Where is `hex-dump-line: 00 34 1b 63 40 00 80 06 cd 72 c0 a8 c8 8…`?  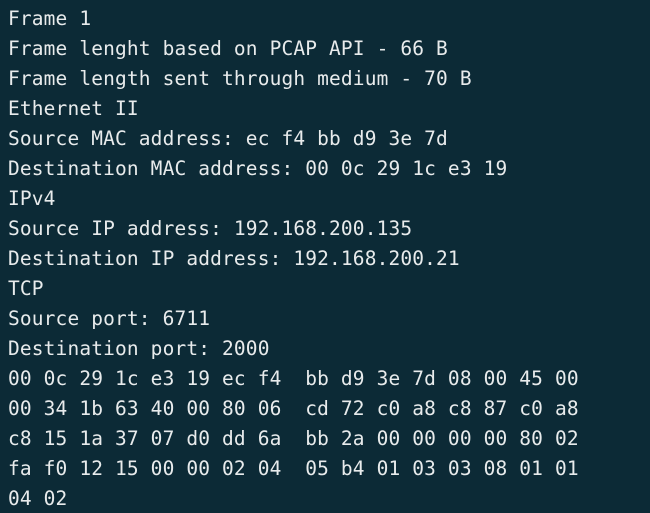
hex-dump-line: 00 34 1b 63 40 00 80 06 cd 72 c0 a8 c8 8… is located at coordinates (293, 408).